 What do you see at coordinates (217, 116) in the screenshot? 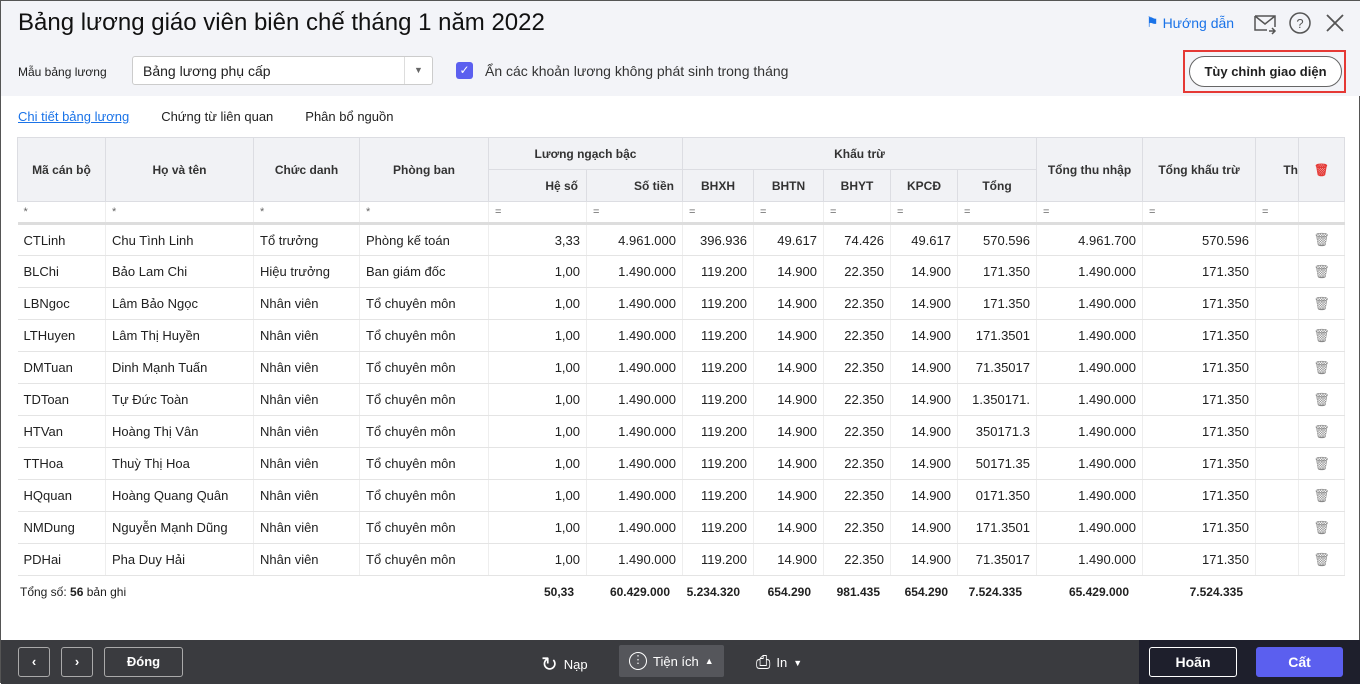
I see `tab-documents: Chứng từ liên quan` at bounding box center [217, 116].